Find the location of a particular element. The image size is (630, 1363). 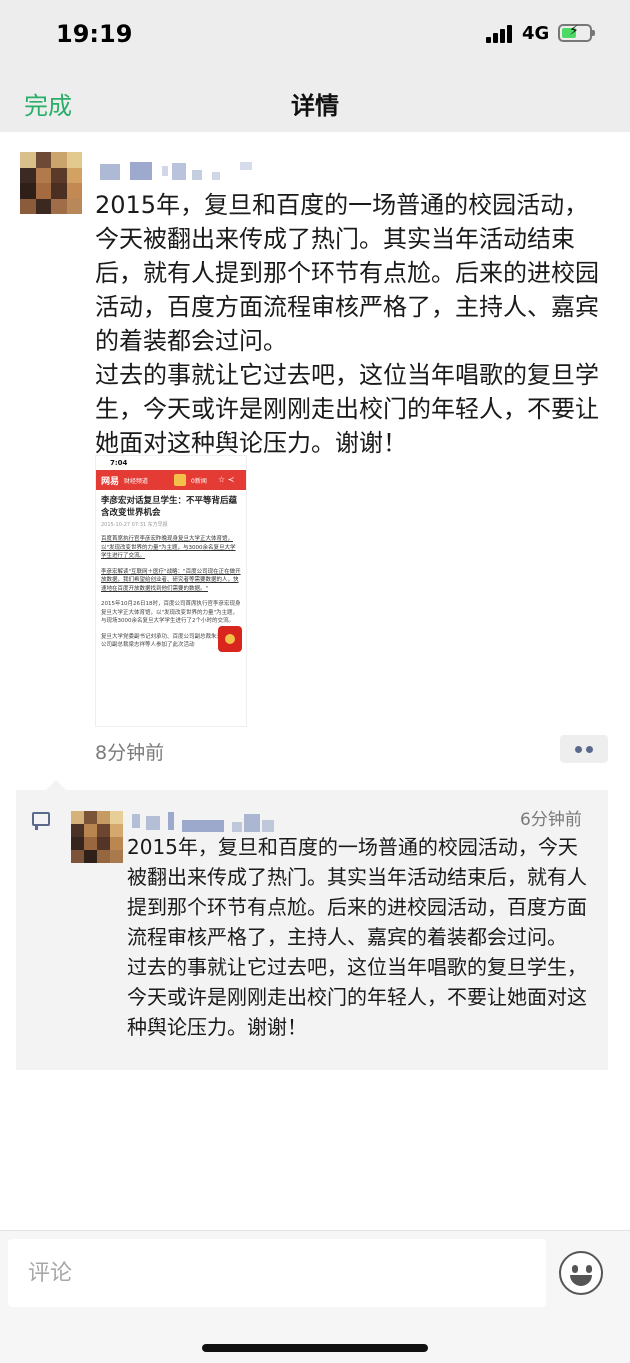

image-header-right-1: 0新闻 is located at coordinates (199, 481).